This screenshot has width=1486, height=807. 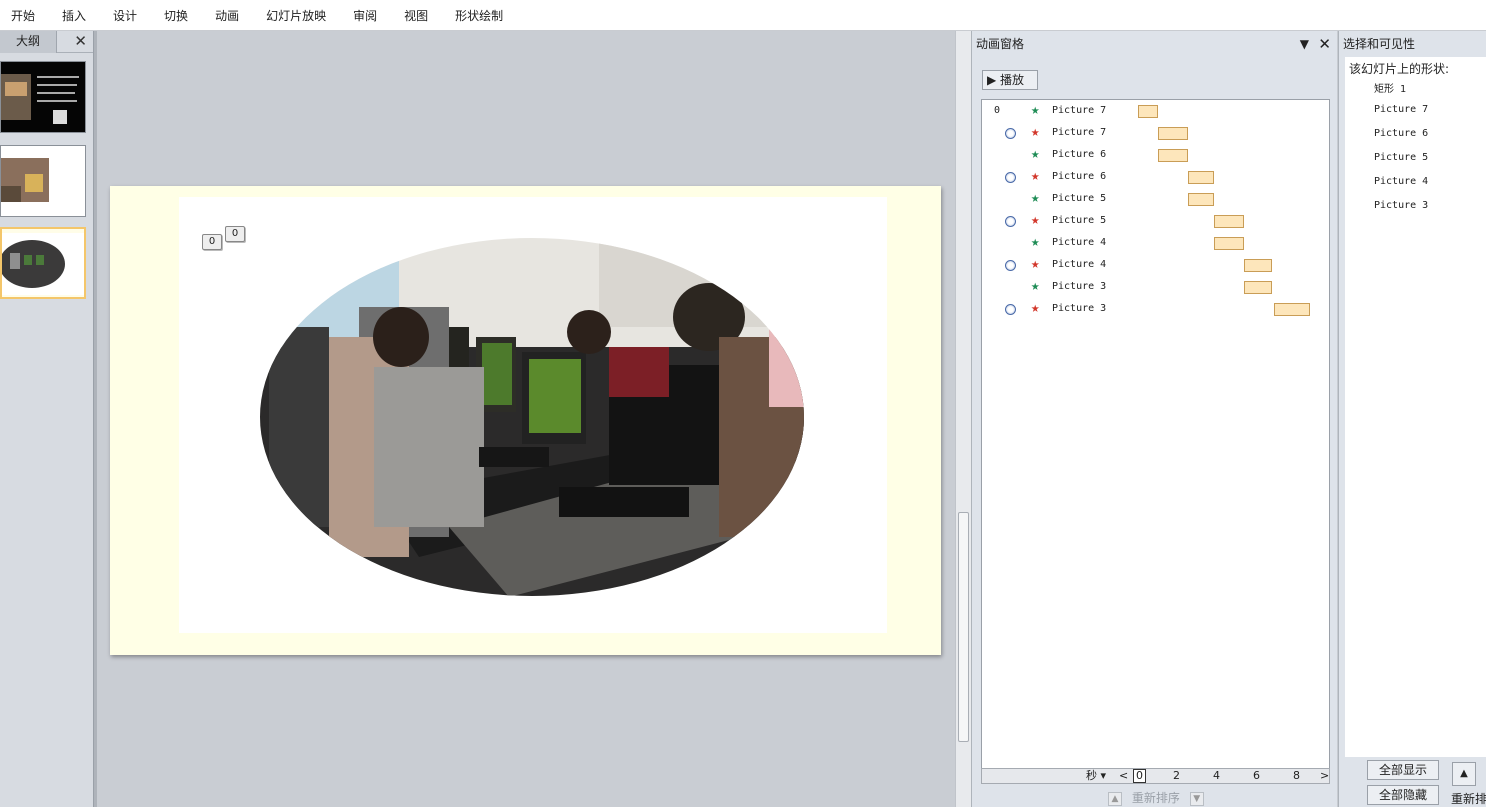 I want to click on tab-design: 设计, so click(x=125, y=15).